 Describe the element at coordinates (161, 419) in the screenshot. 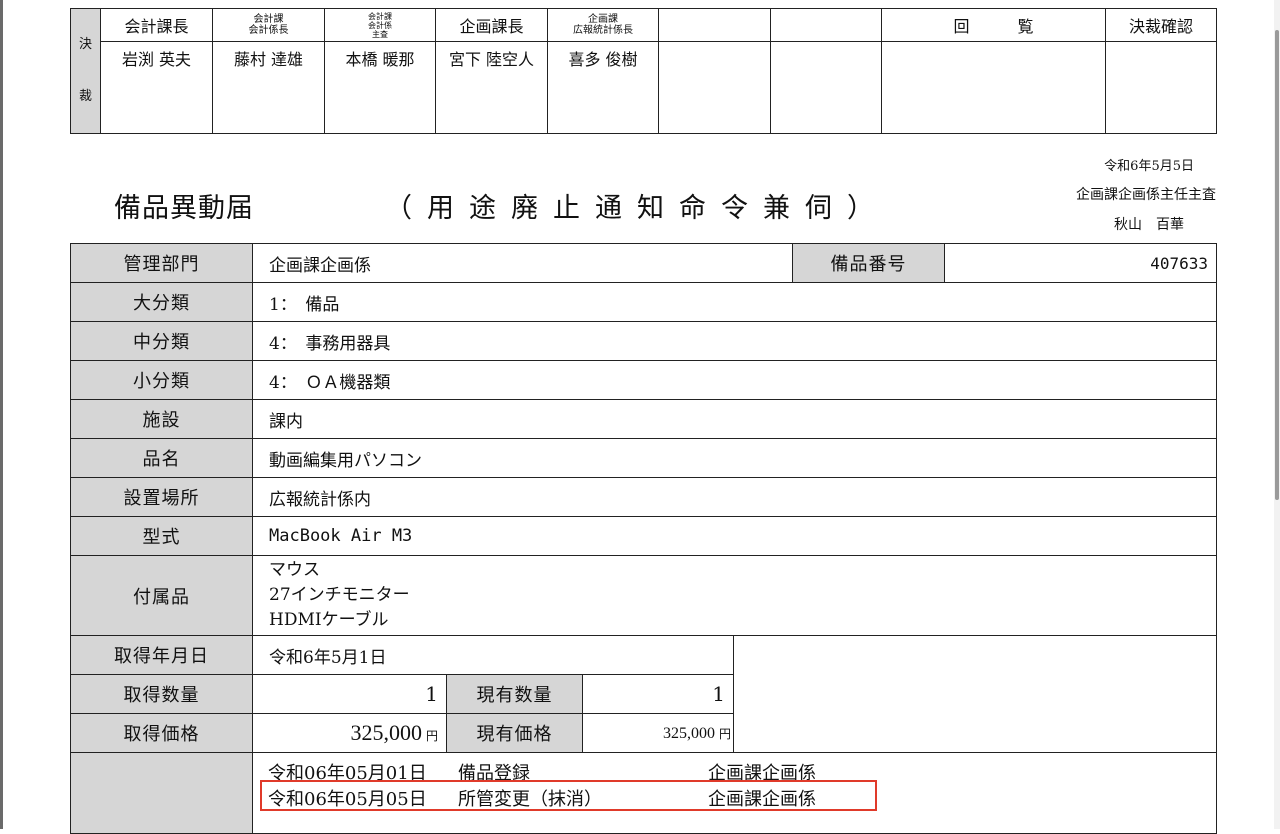

I see `label-facility: 施設` at that location.